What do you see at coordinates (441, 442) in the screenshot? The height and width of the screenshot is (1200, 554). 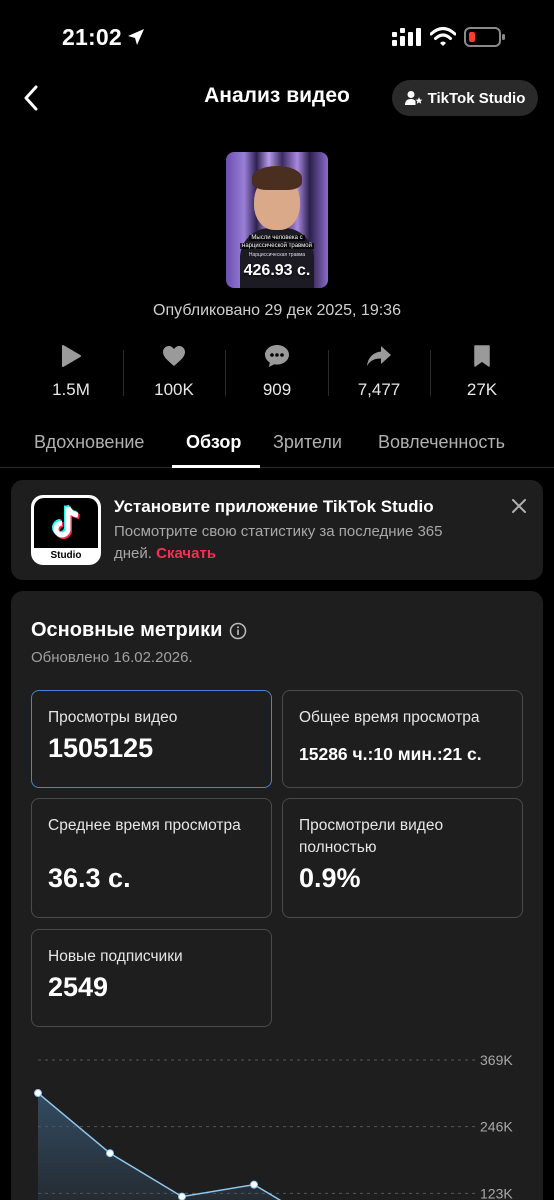 I see `tab-engagement: Вовлеченность` at bounding box center [441, 442].